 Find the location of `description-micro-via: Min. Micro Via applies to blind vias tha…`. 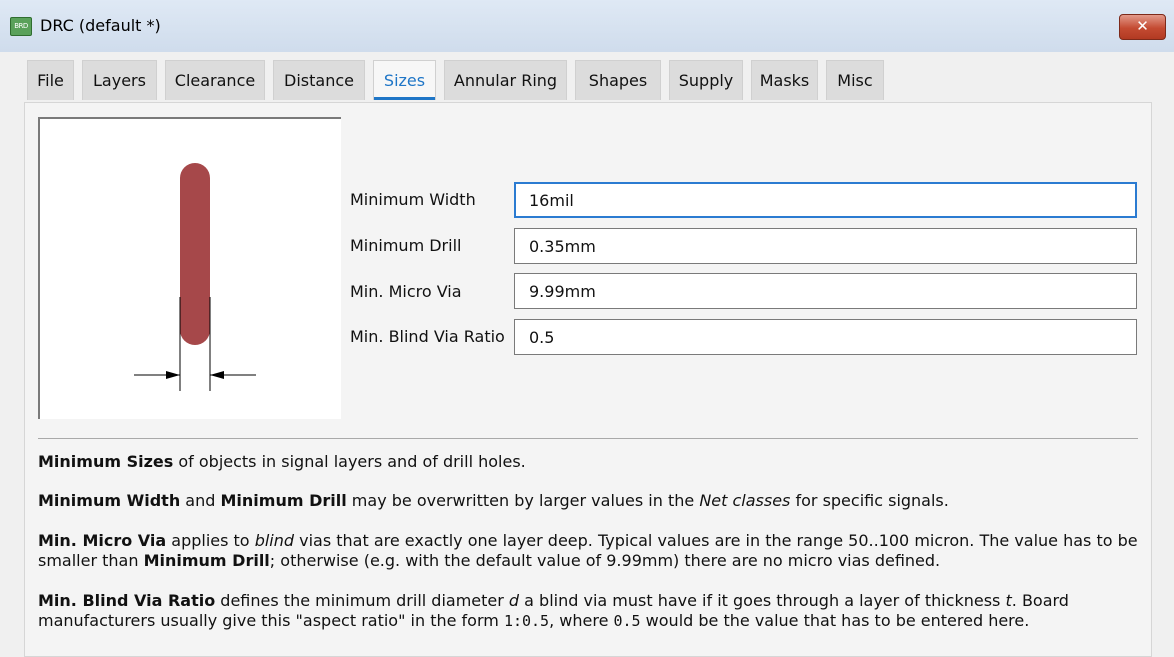

description-micro-via: Min. Micro Via applies to blind vias tha… is located at coordinates (588, 551).